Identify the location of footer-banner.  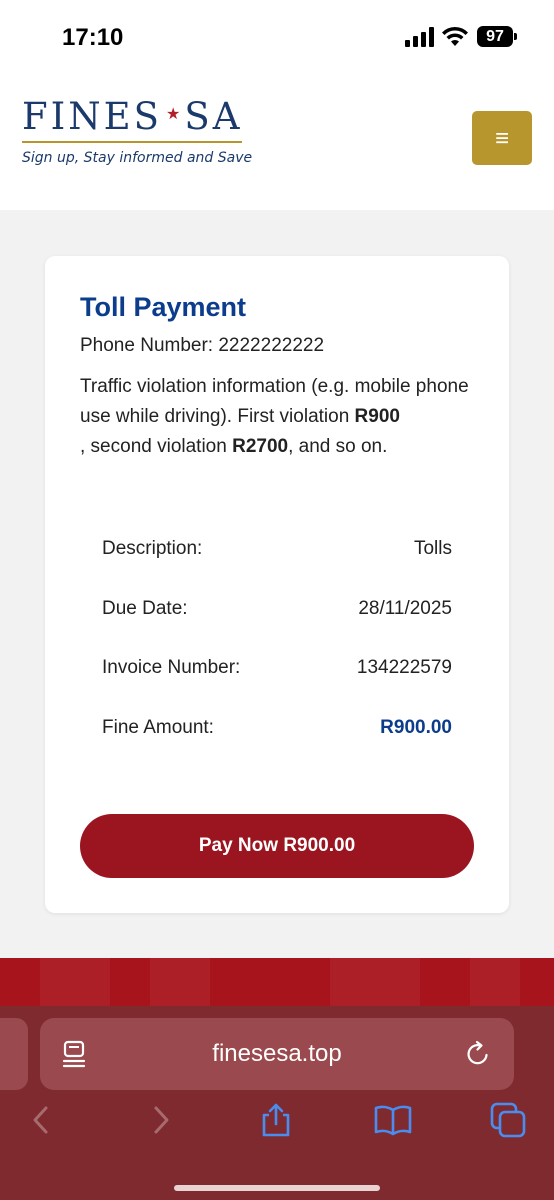
(277, 982).